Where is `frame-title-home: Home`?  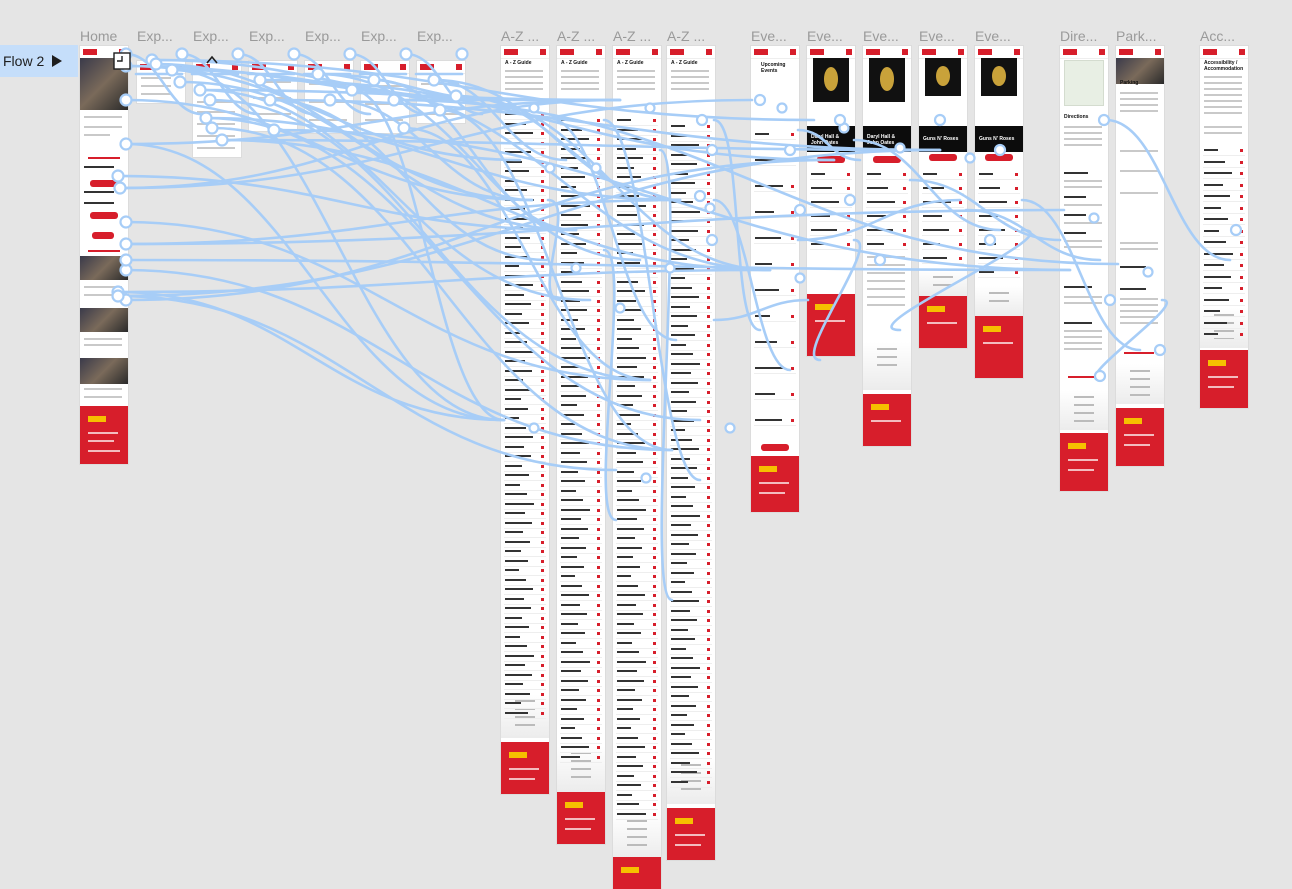 frame-title-home: Home is located at coordinates (105, 36).